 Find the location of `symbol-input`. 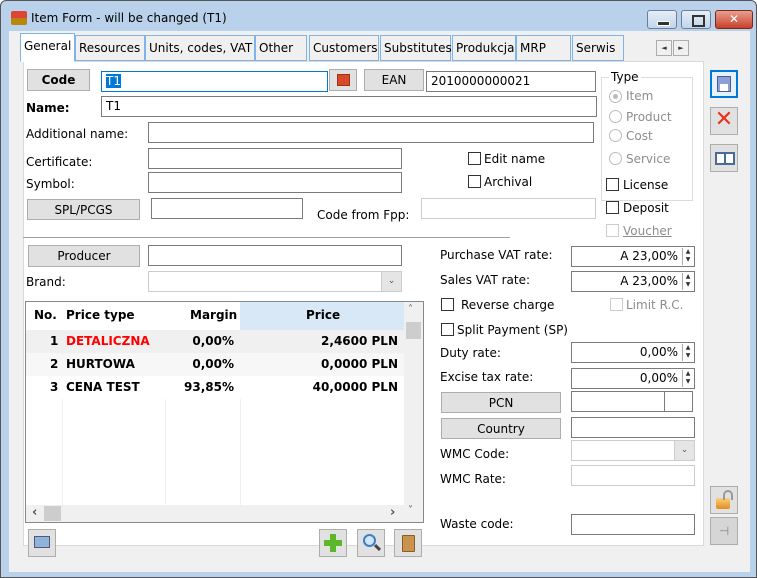

symbol-input is located at coordinates (275, 182).